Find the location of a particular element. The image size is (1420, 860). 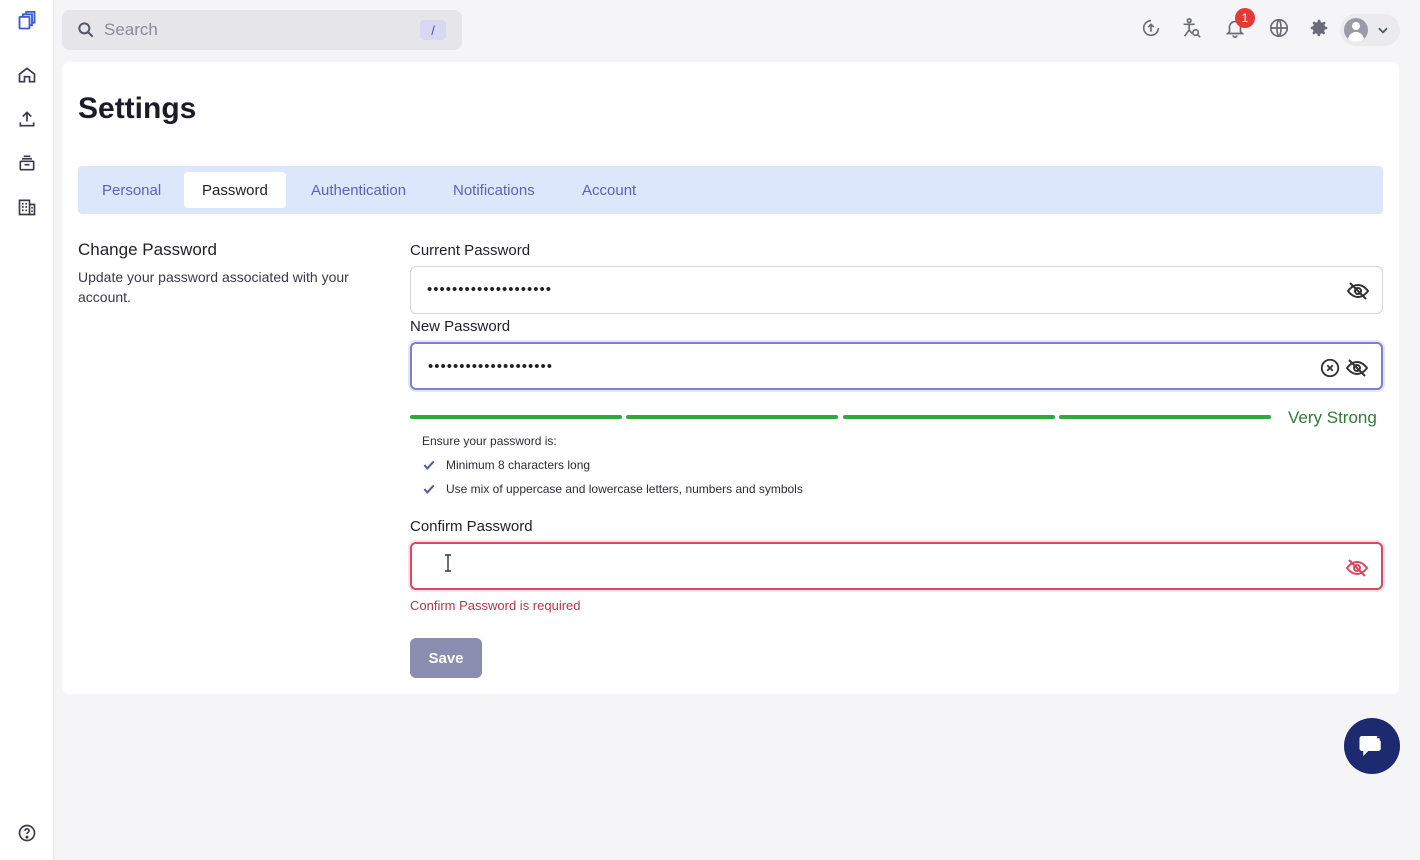

new-password-field: •••••••••••••••••••• is located at coordinates (896, 366).